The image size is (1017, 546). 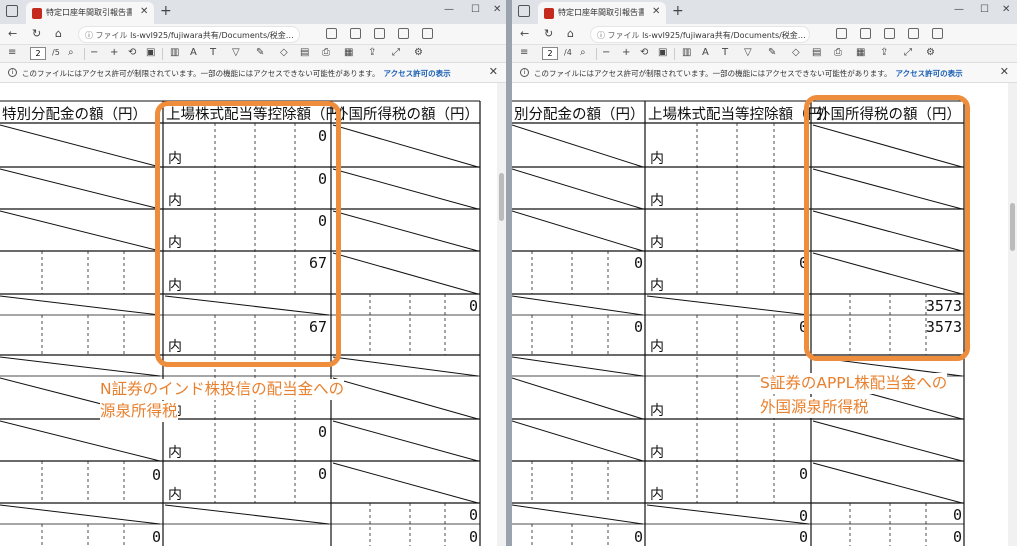 What do you see at coordinates (887, 228) in the screenshot?
I see `highlight-box` at bounding box center [887, 228].